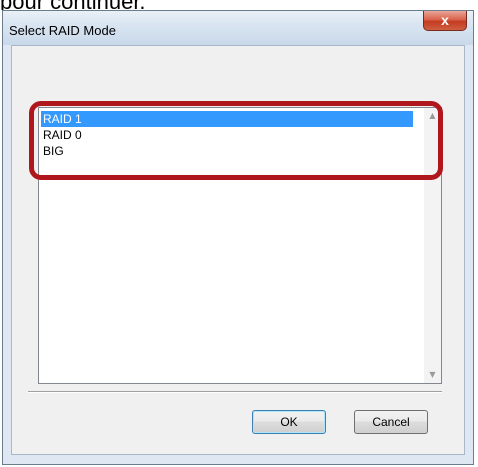 The height and width of the screenshot is (467, 478). I want to click on cancel-button: Cancel, so click(391, 422).